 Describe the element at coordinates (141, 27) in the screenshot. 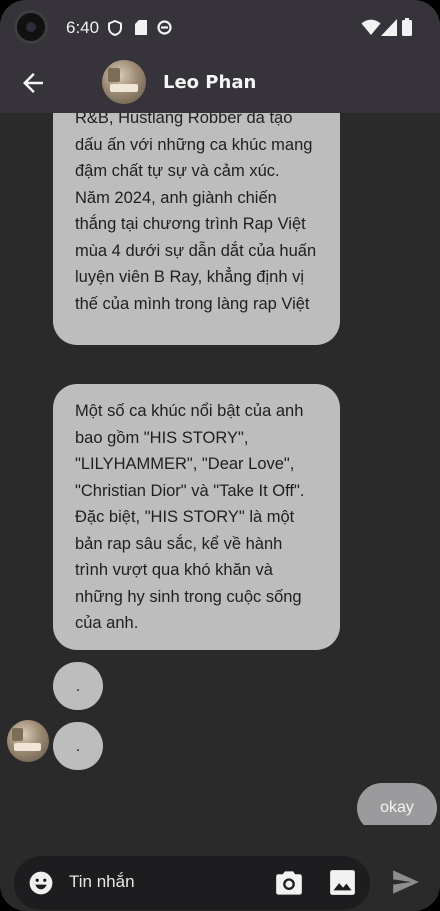

I see `sim-card-icon` at that location.